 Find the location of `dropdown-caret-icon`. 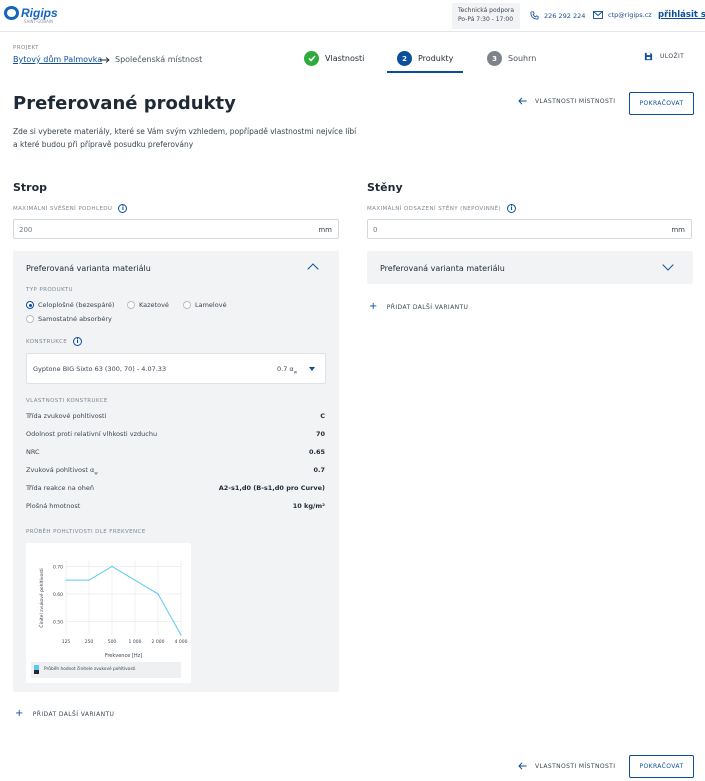

dropdown-caret-icon is located at coordinates (312, 369).